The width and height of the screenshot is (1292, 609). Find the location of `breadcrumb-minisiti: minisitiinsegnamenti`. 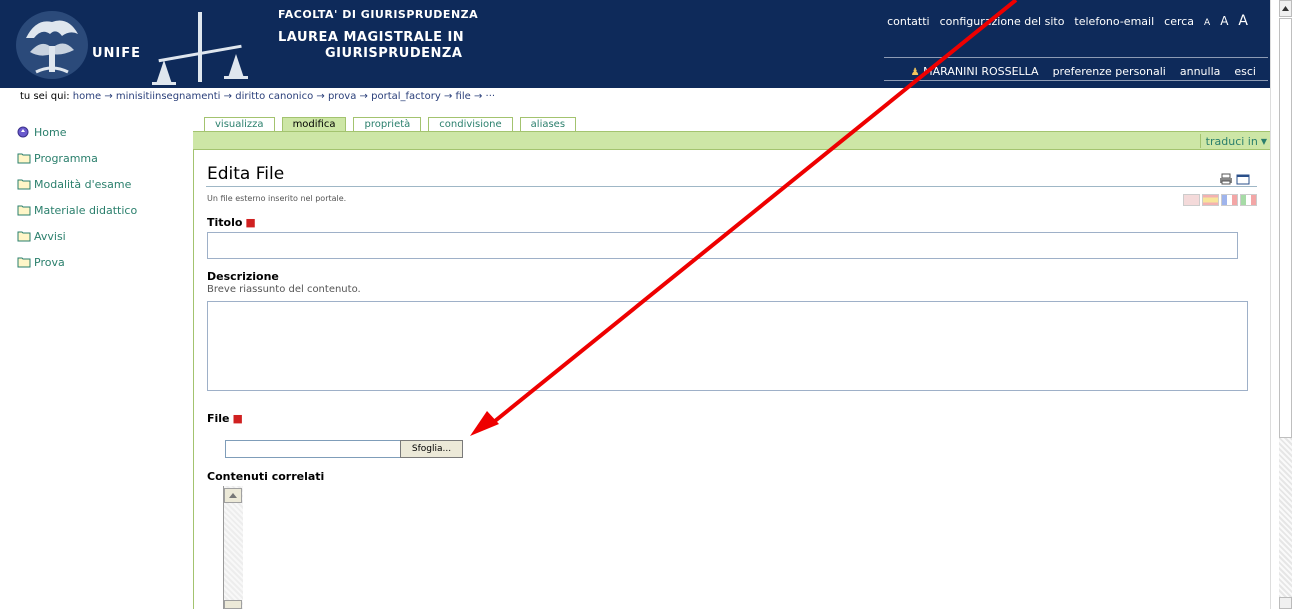

breadcrumb-minisiti: minisitiinsegnamenti is located at coordinates (168, 96).